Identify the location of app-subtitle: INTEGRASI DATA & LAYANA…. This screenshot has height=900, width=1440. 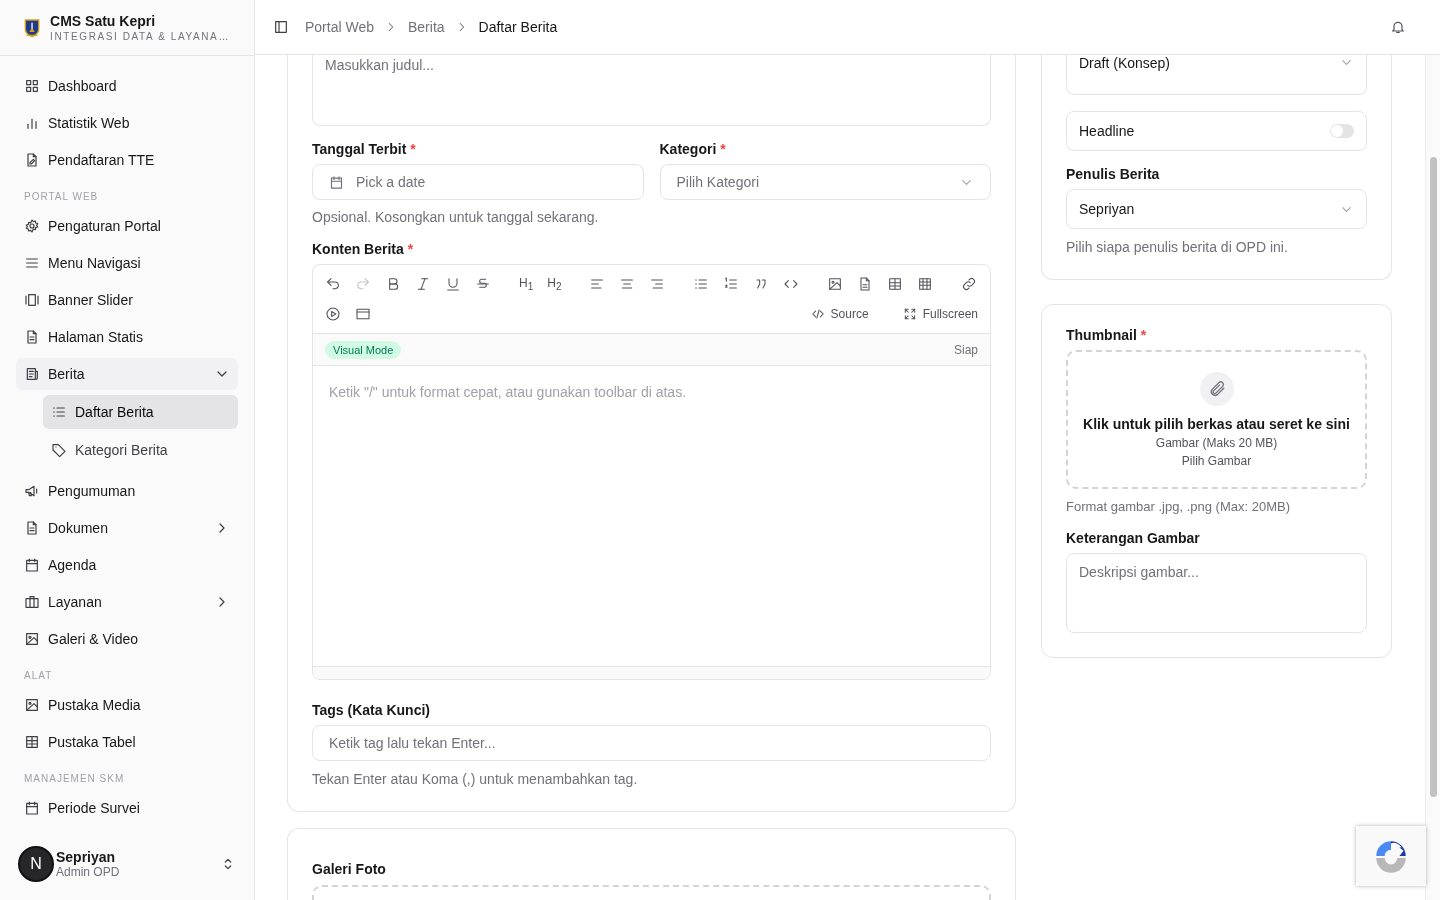
(140, 36).